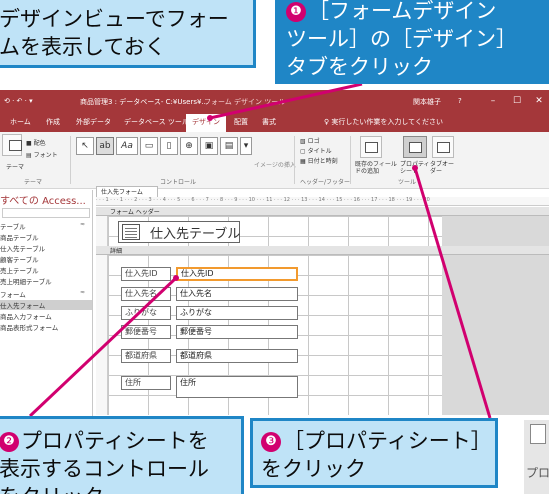 This screenshot has height=494, width=549. What do you see at coordinates (46, 213) in the screenshot?
I see `nav-search-input` at bounding box center [46, 213].